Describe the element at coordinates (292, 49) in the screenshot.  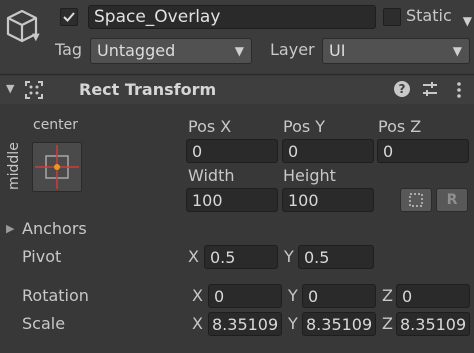
I see `layer-label: Layer` at that location.